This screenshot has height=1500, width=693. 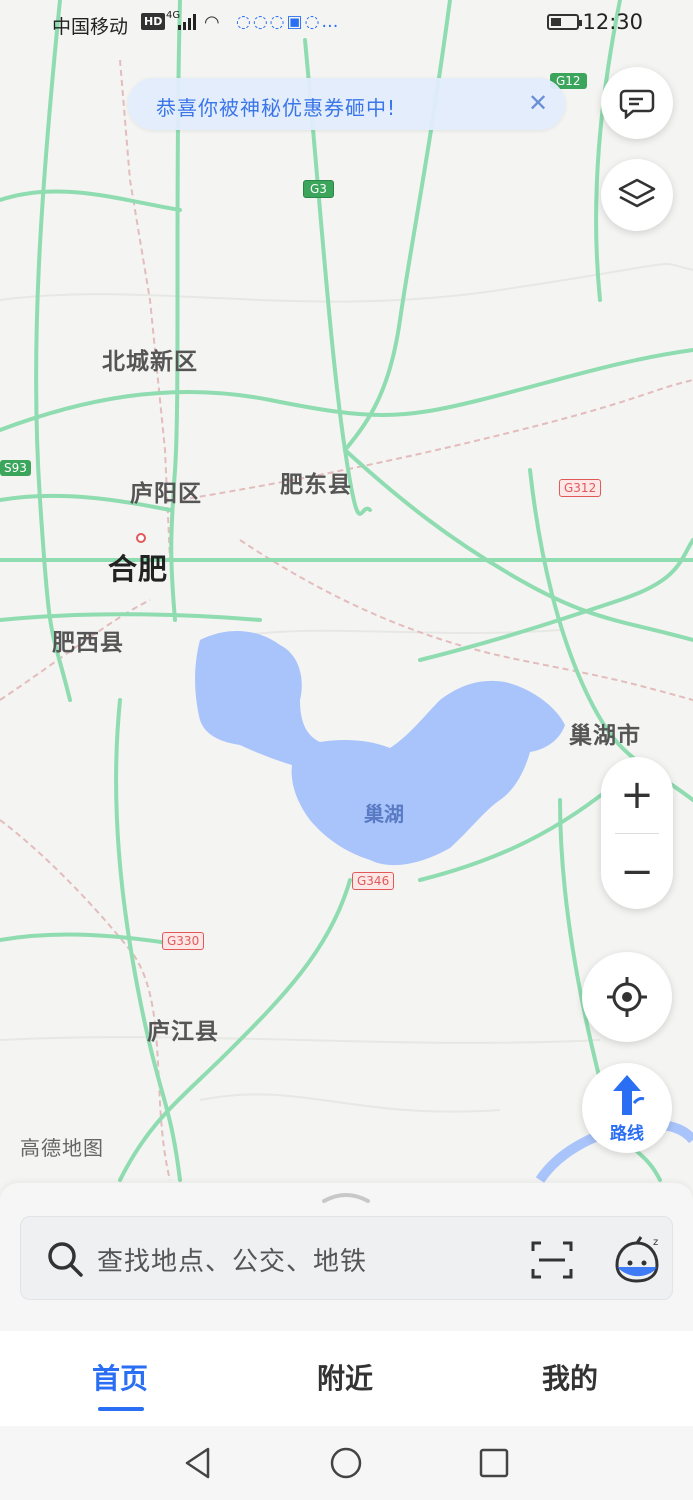 I want to click on locate-icon, so click(x=627, y=997).